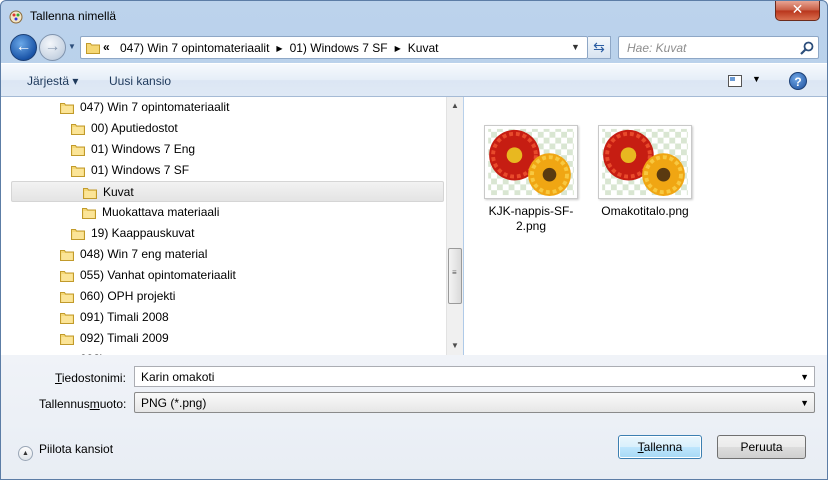 The height and width of the screenshot is (480, 828). I want to click on back-arrow-icon: ←, so click(23, 46).